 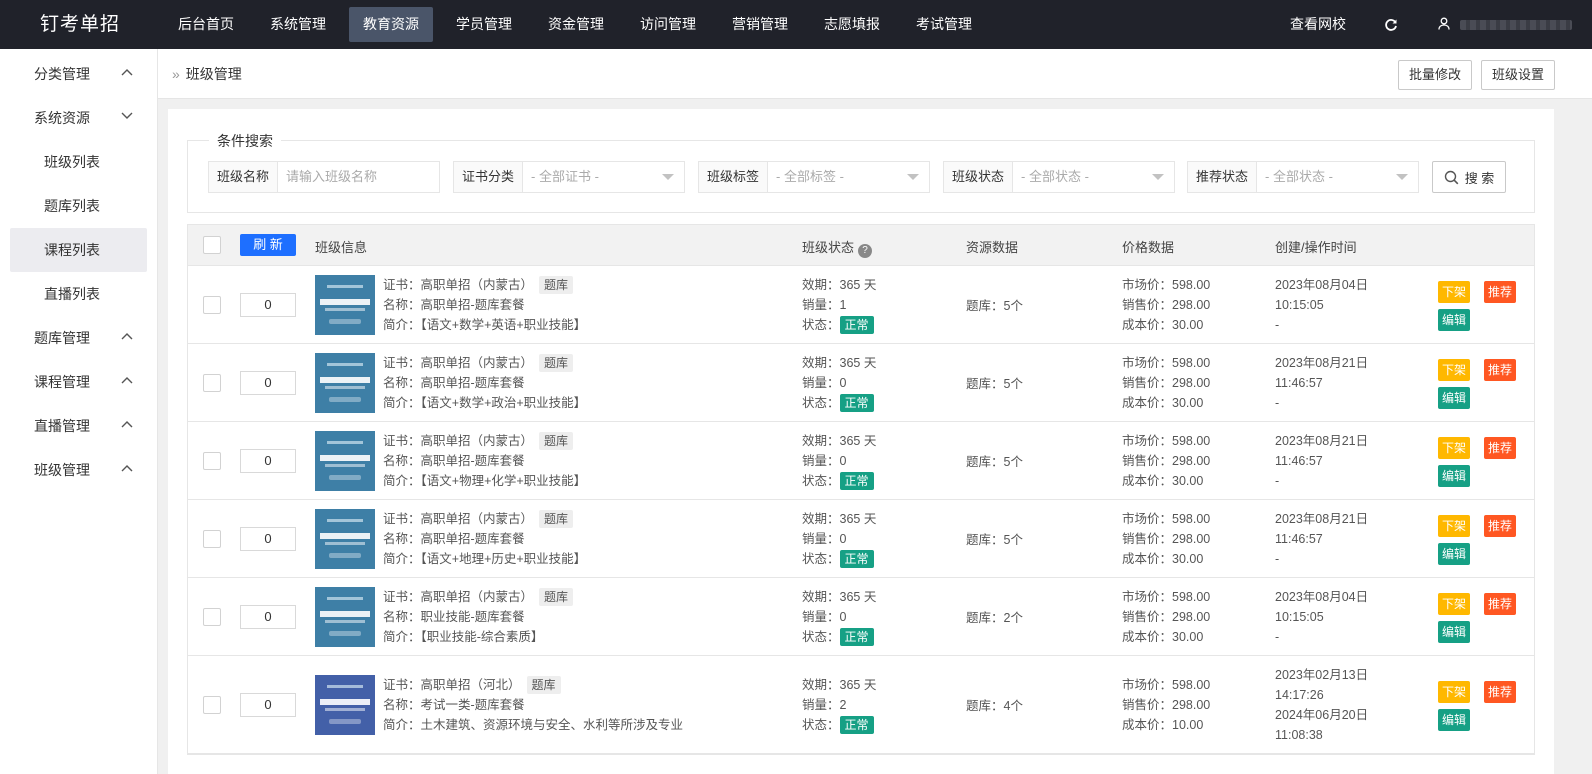 I want to click on status-select: - 全部状态 -, so click(x=1093, y=177).